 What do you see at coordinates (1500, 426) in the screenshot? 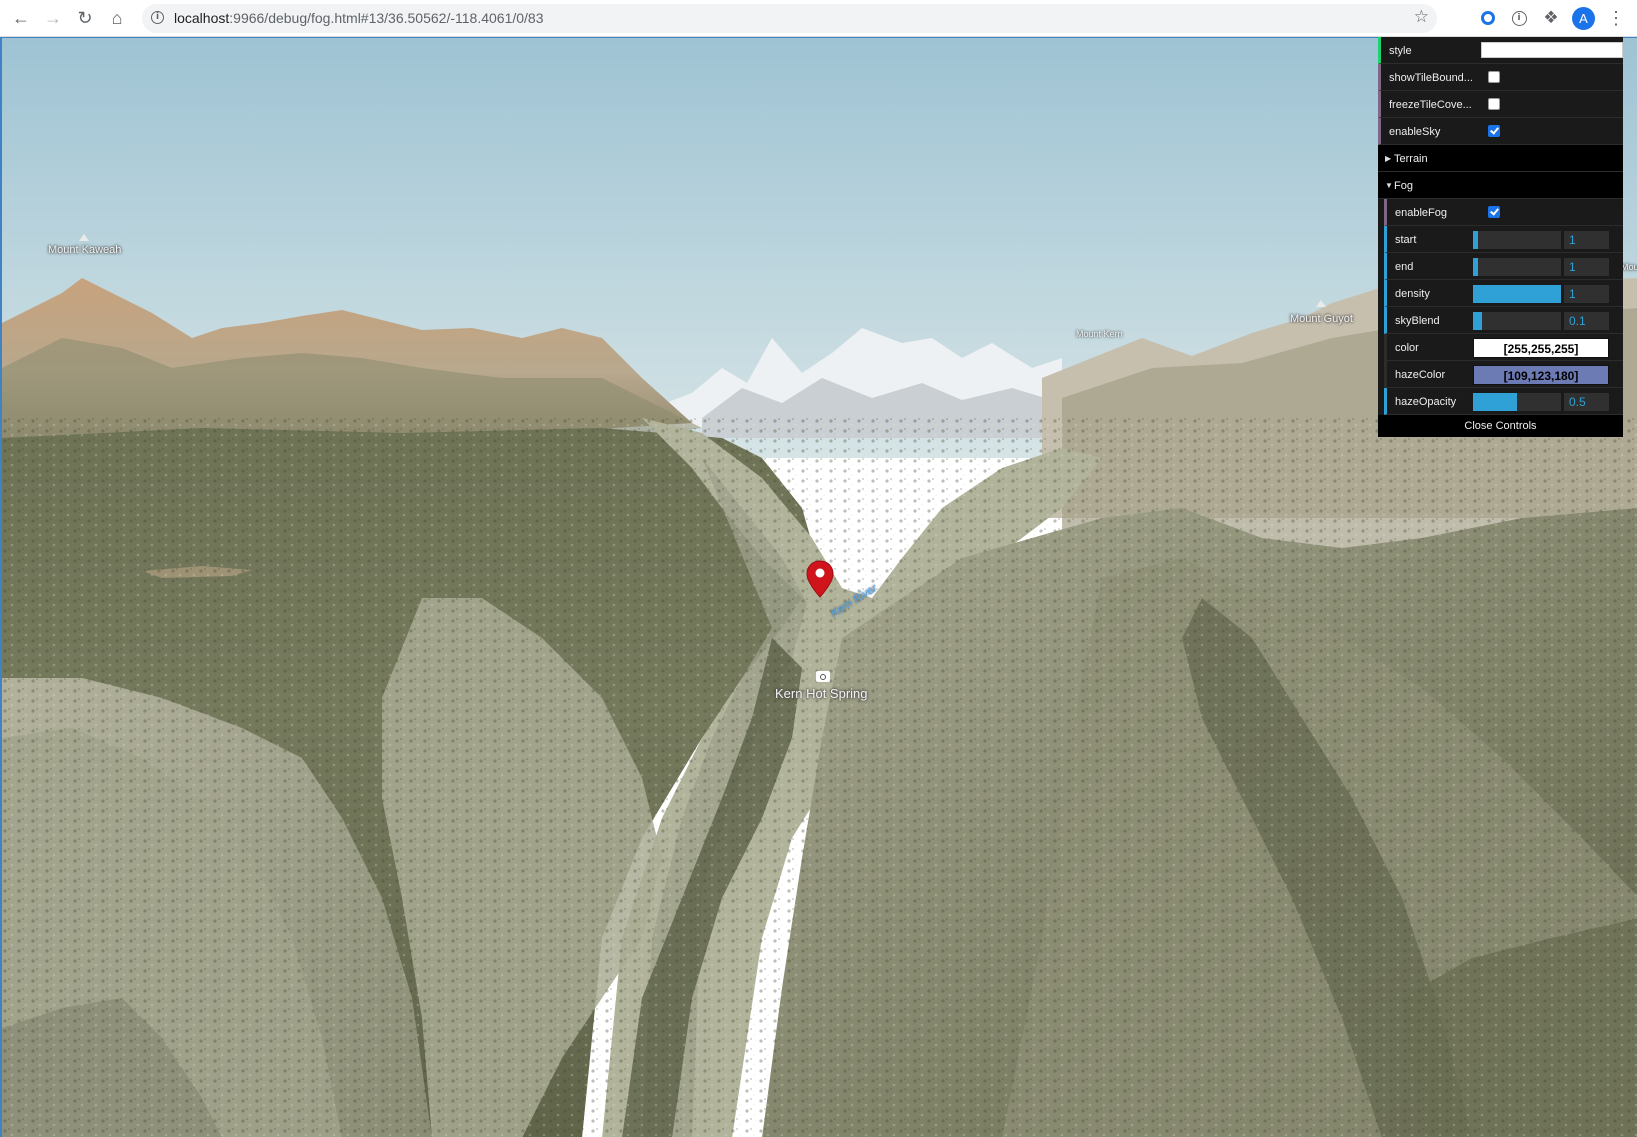
I see `close-controls-button: Close Controls` at bounding box center [1500, 426].